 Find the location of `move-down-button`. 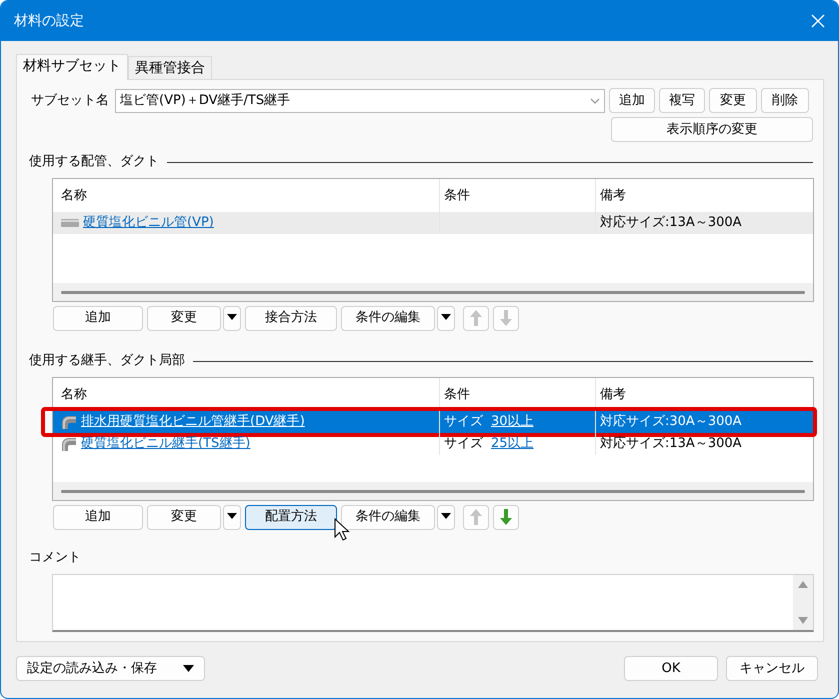

move-down-button is located at coordinates (506, 517).